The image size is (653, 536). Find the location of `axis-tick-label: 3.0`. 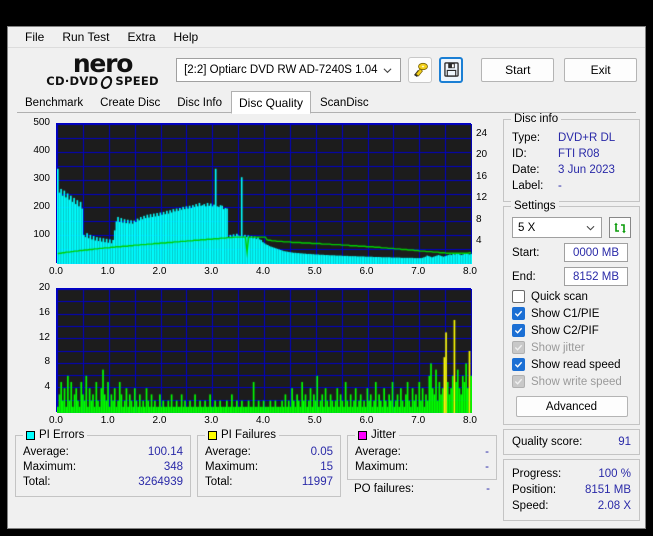

axis-tick-label: 3.0 is located at coordinates (211, 271).